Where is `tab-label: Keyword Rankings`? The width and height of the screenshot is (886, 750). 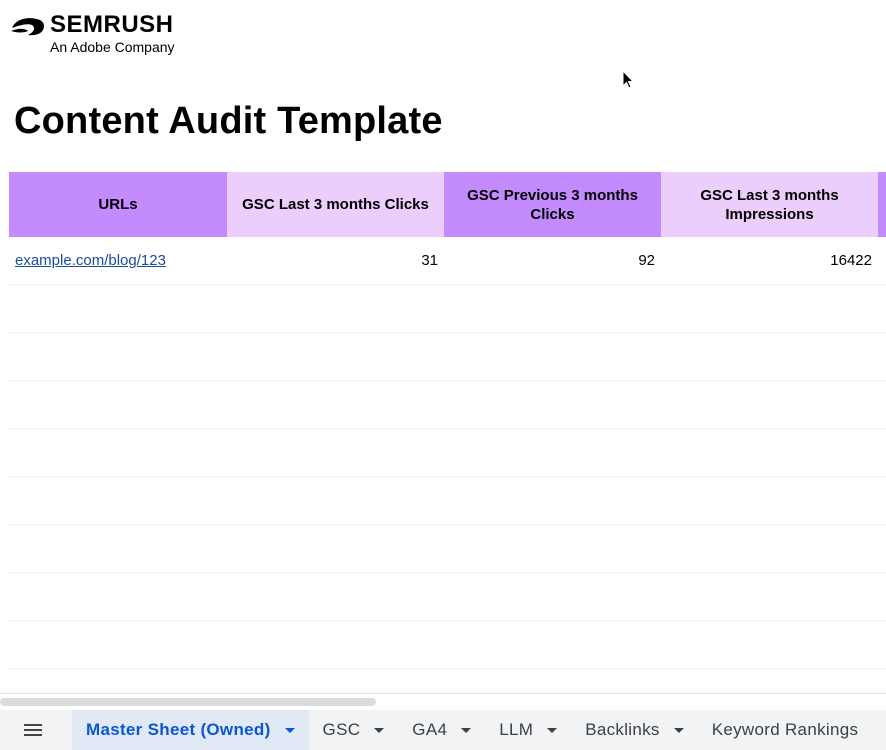
tab-label: Keyword Rankings is located at coordinates (785, 729).